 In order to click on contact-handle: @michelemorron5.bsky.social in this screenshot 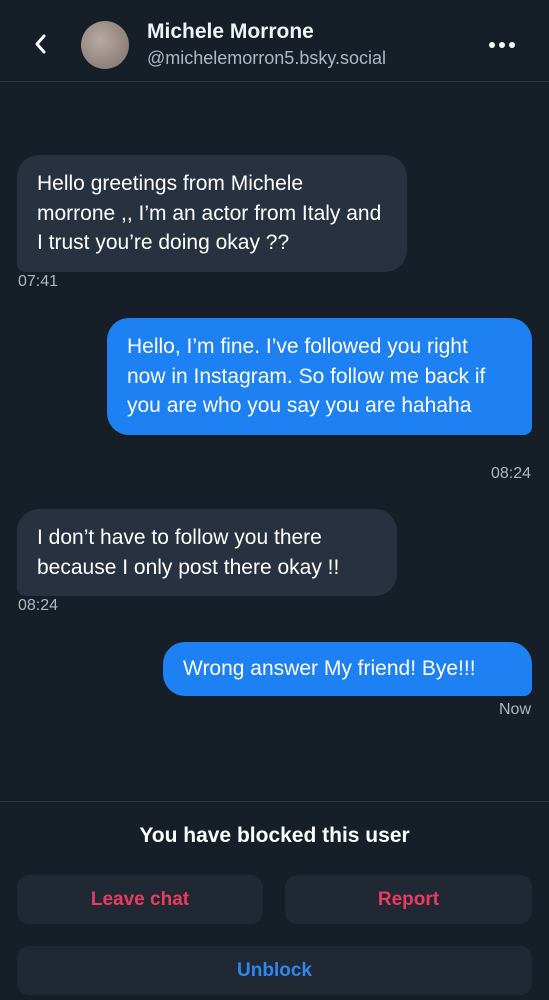, I will do `click(267, 58)`.